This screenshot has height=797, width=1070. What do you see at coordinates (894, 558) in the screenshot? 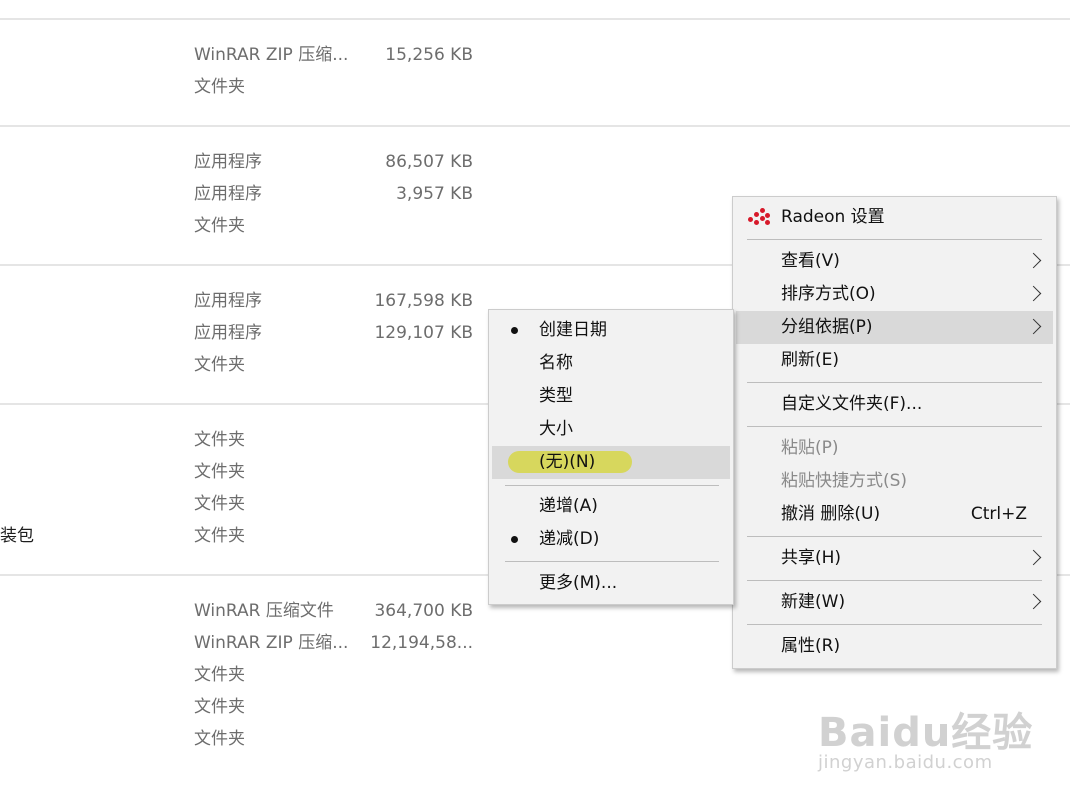
I see `menu-item-share: 共享(H)` at bounding box center [894, 558].